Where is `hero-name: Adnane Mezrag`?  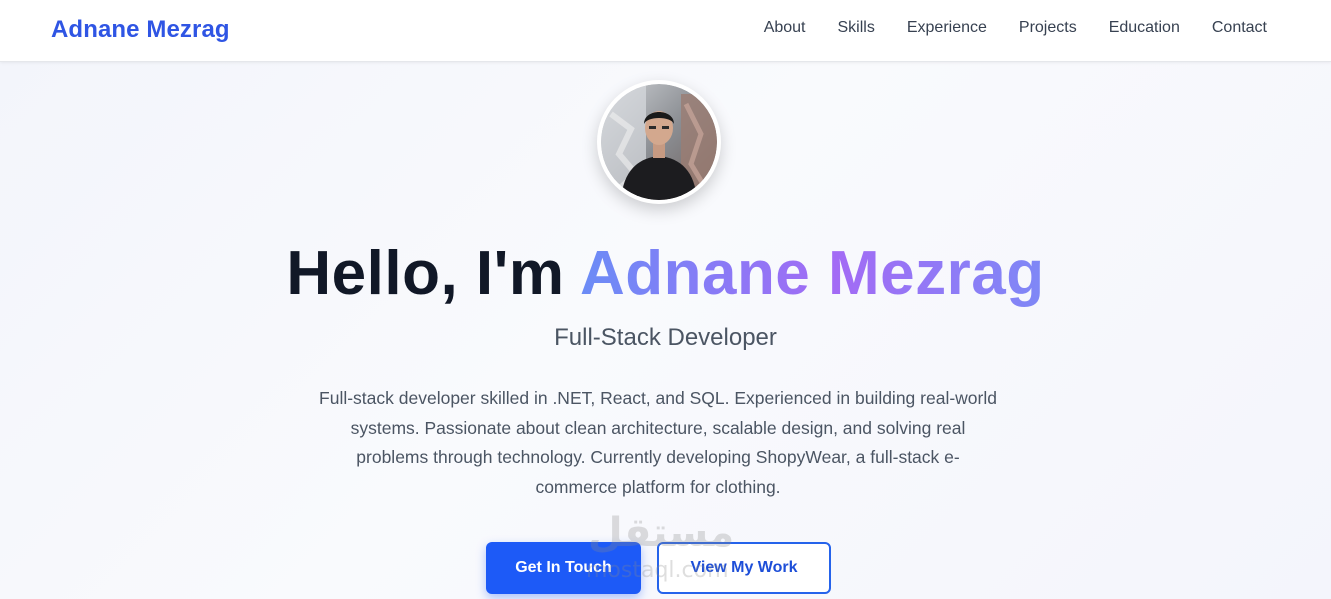
hero-name: Adnane Mezrag is located at coordinates (812, 273).